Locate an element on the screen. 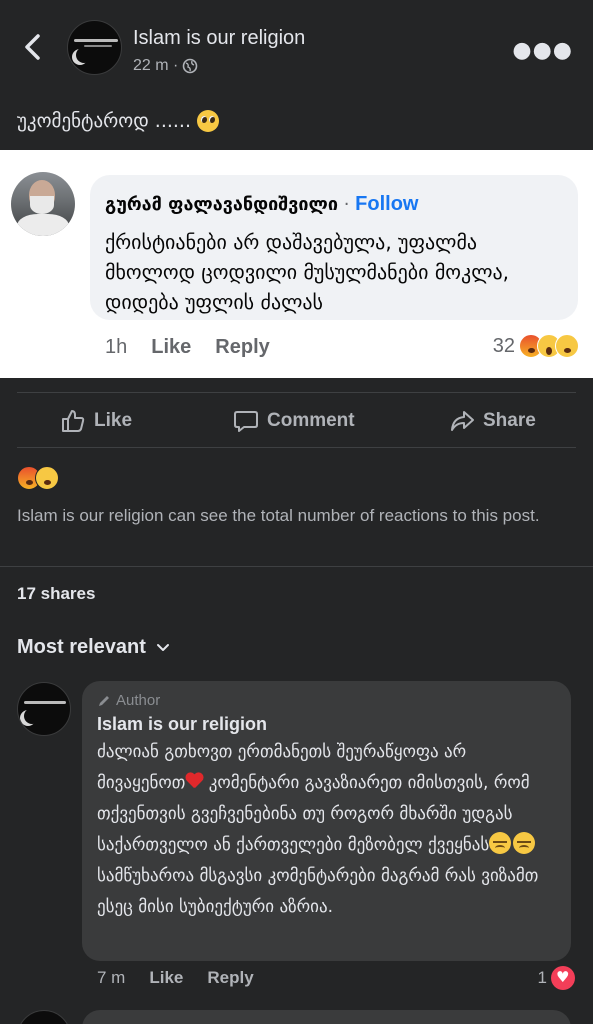  comment-reaction-count: 1 is located at coordinates (556, 978).